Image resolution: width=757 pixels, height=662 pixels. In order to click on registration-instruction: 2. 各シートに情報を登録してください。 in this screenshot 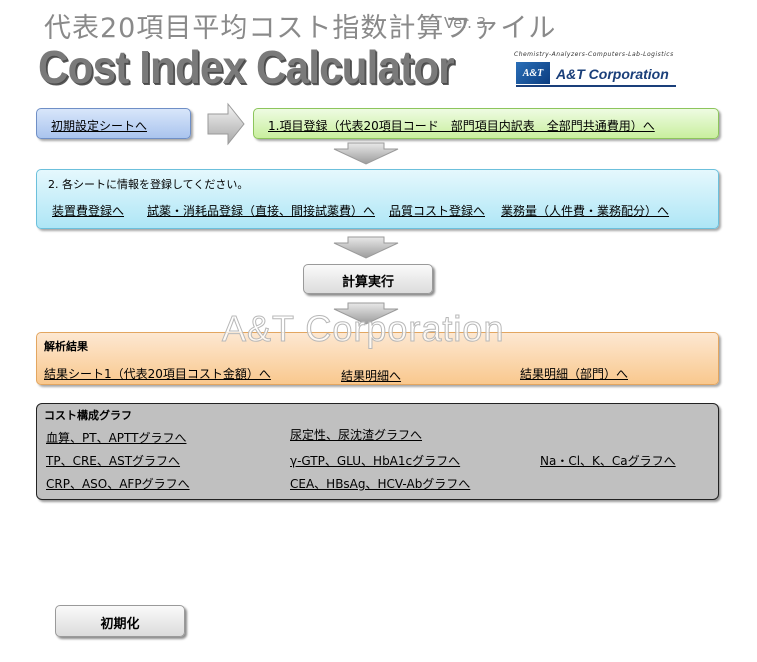, I will do `click(148, 184)`.